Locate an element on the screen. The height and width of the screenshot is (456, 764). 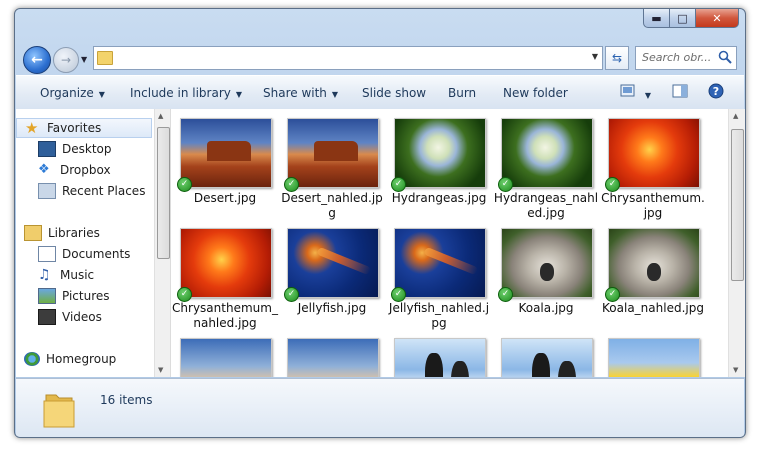
help-button: ? is located at coordinates (716, 92).